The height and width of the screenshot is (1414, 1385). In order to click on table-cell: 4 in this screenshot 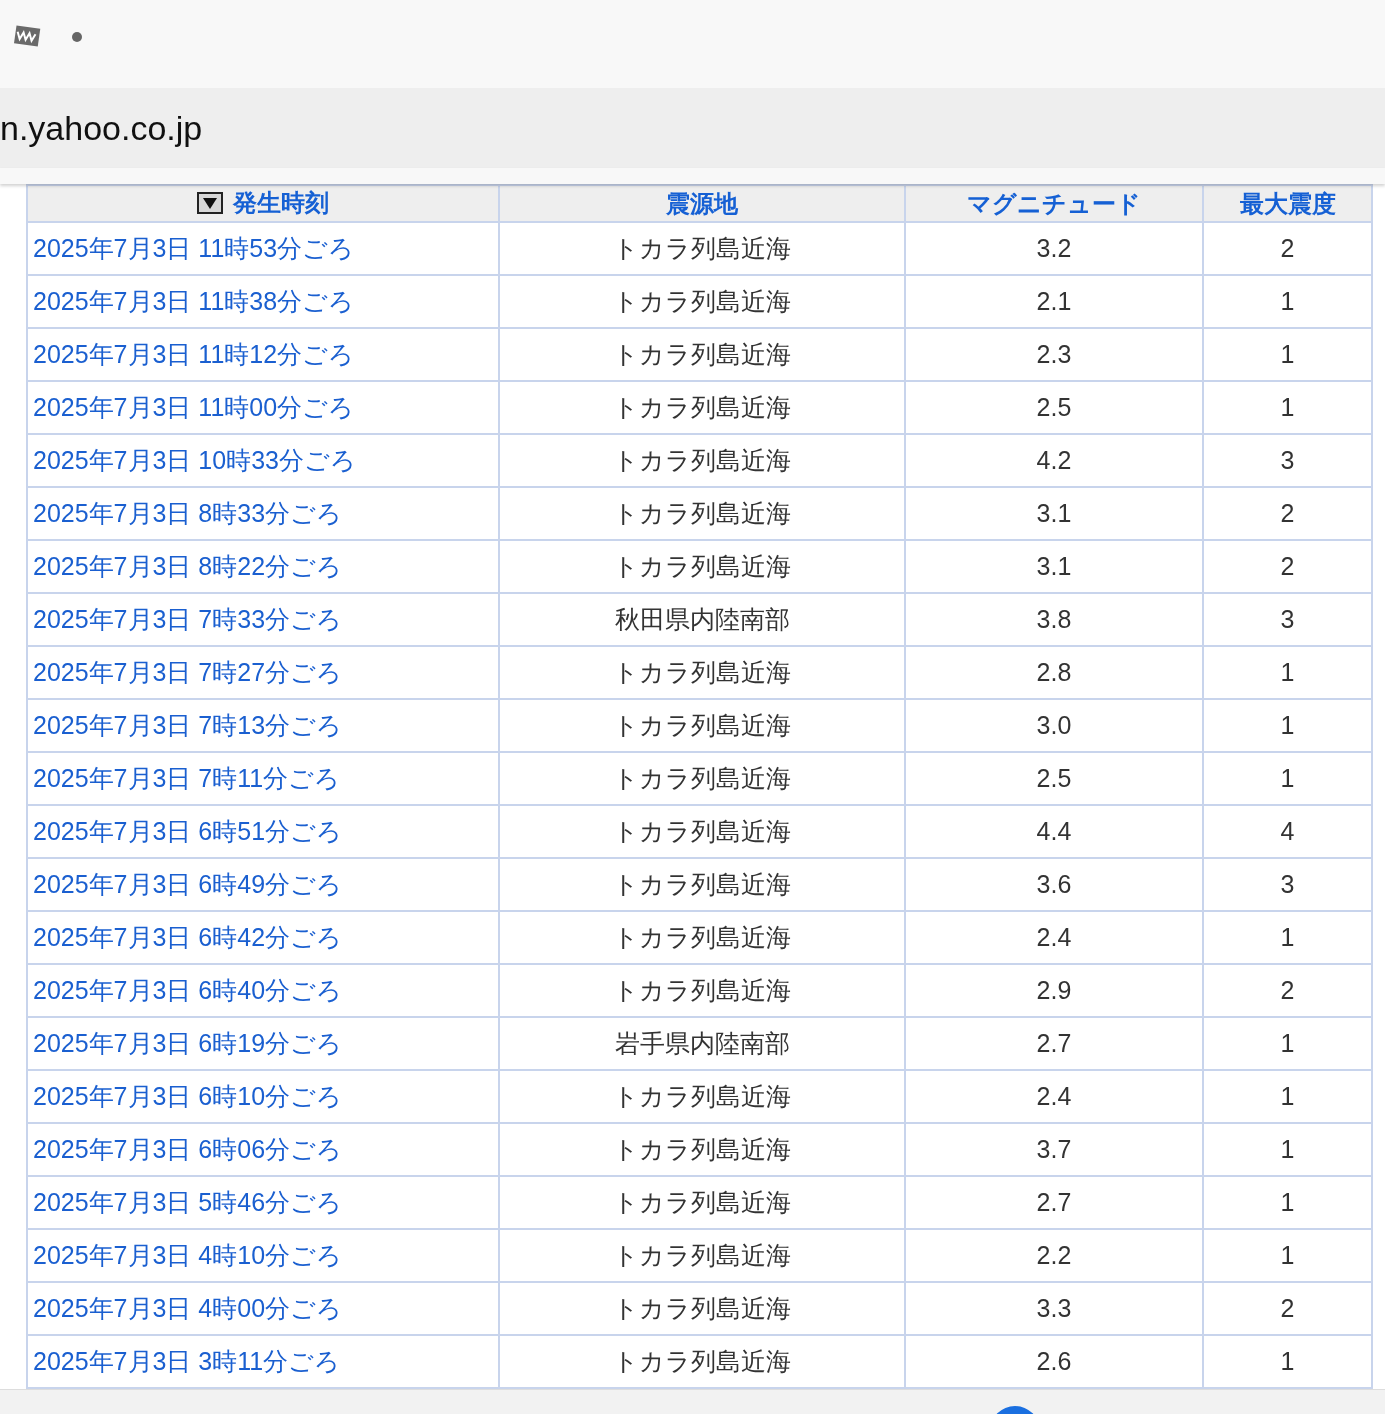, I will do `click(1287, 831)`.